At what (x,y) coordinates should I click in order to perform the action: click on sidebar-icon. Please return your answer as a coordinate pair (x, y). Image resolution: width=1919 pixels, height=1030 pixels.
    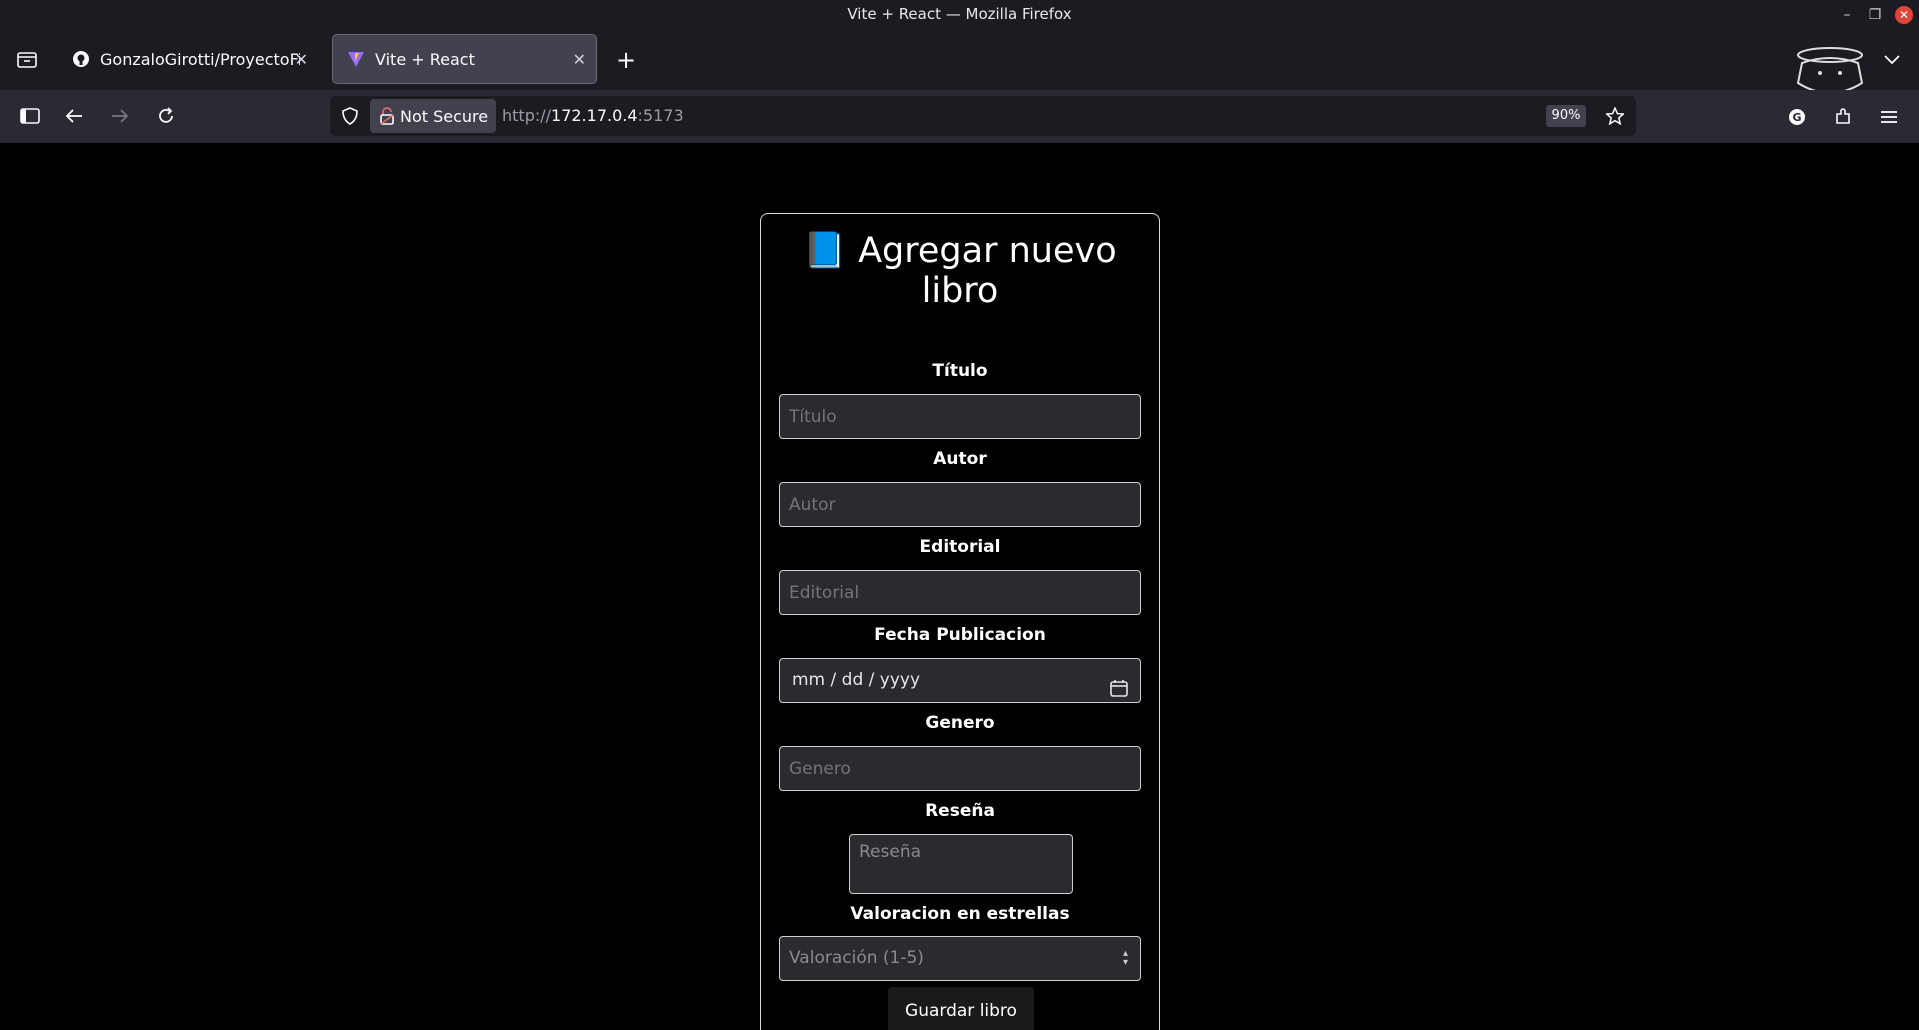
    Looking at the image, I should click on (30, 116).